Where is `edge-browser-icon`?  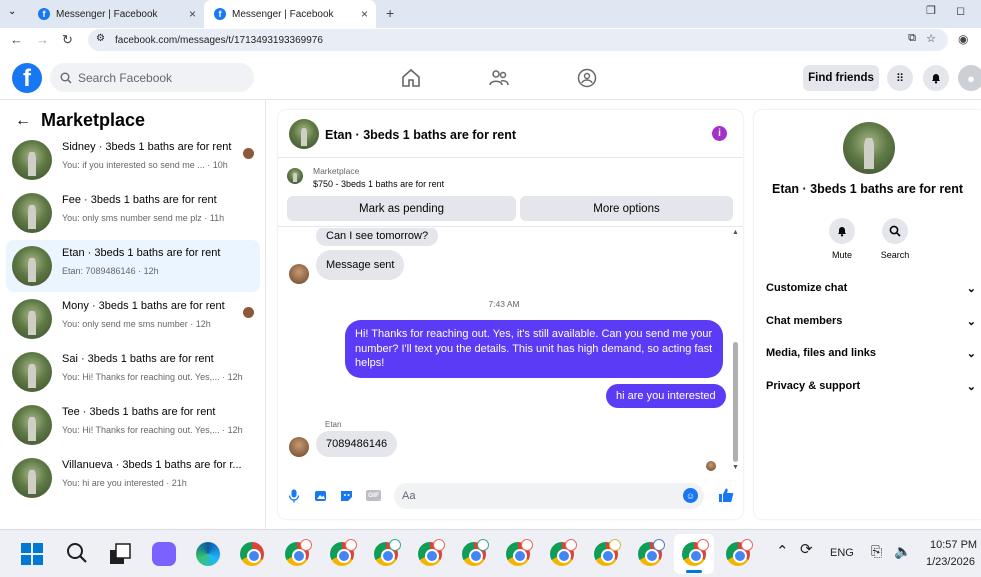
edge-browser-icon is located at coordinates (208, 554).